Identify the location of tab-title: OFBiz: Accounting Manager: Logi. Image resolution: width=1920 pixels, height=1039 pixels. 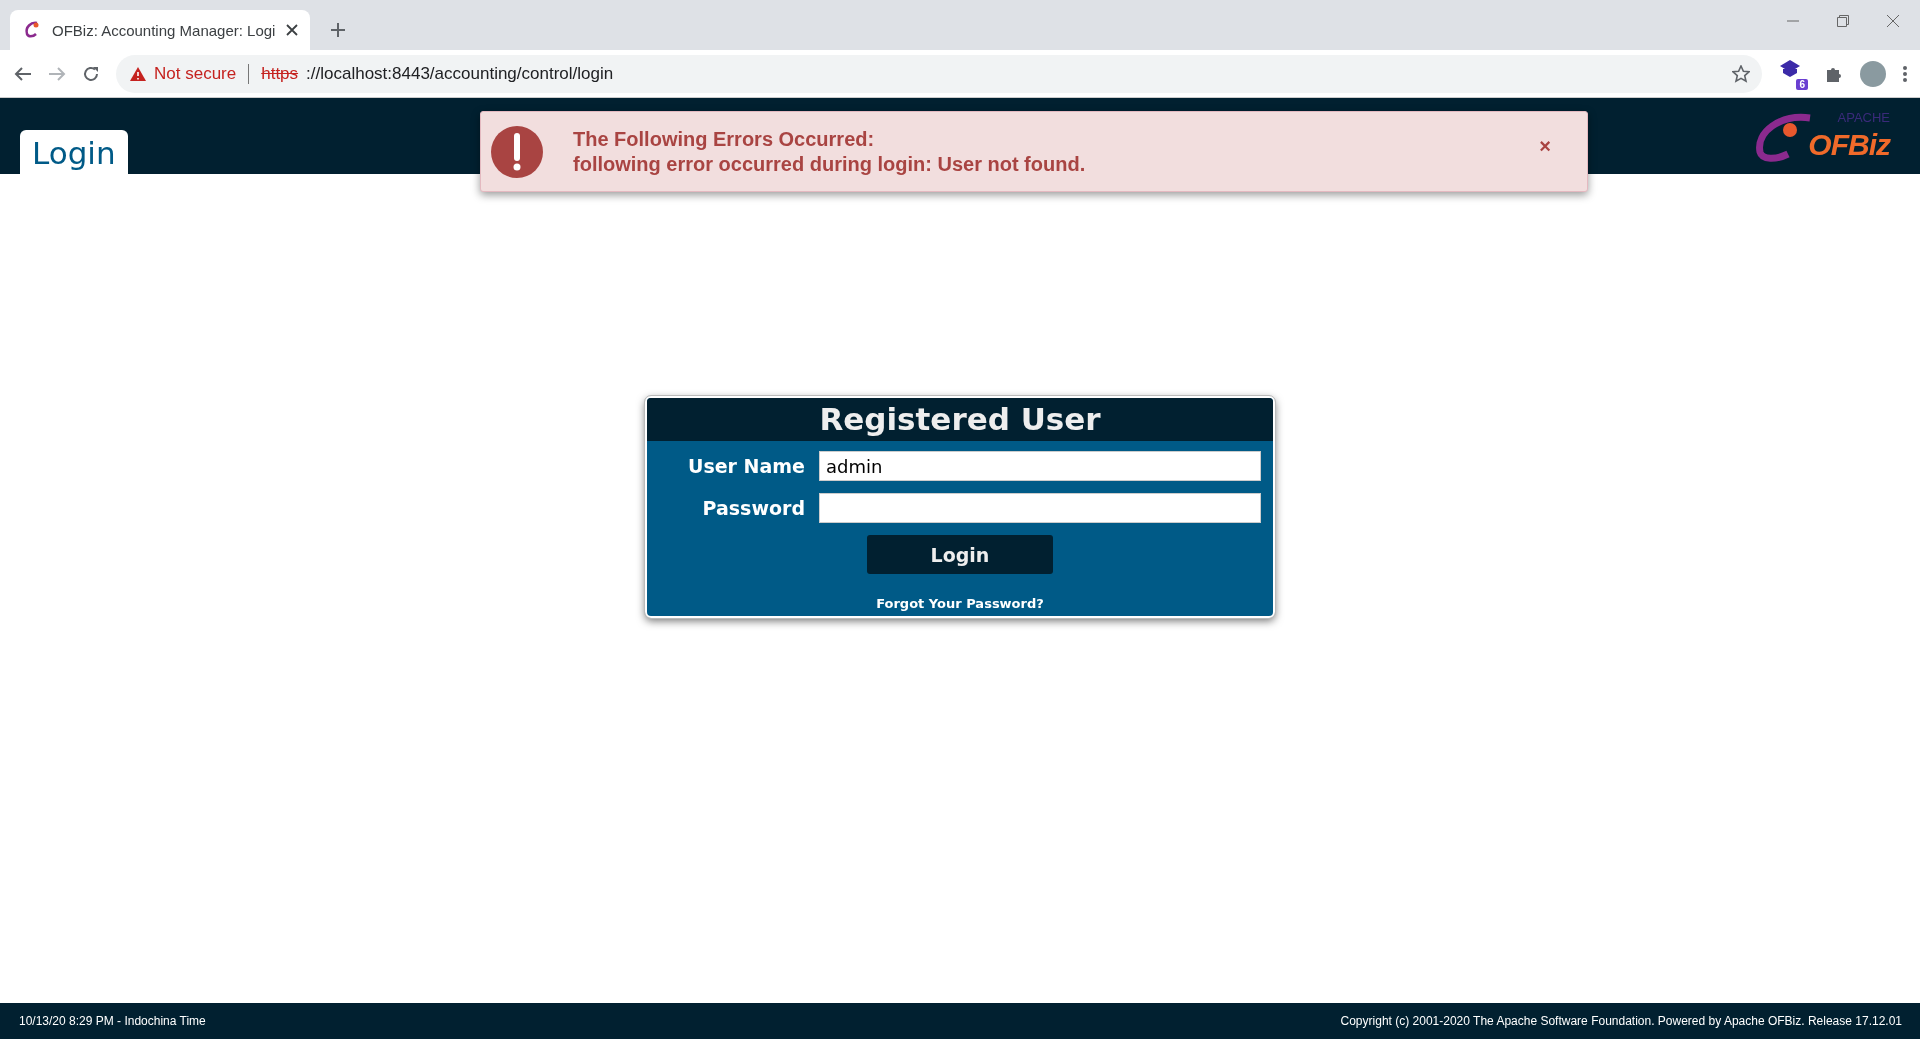
(164, 30).